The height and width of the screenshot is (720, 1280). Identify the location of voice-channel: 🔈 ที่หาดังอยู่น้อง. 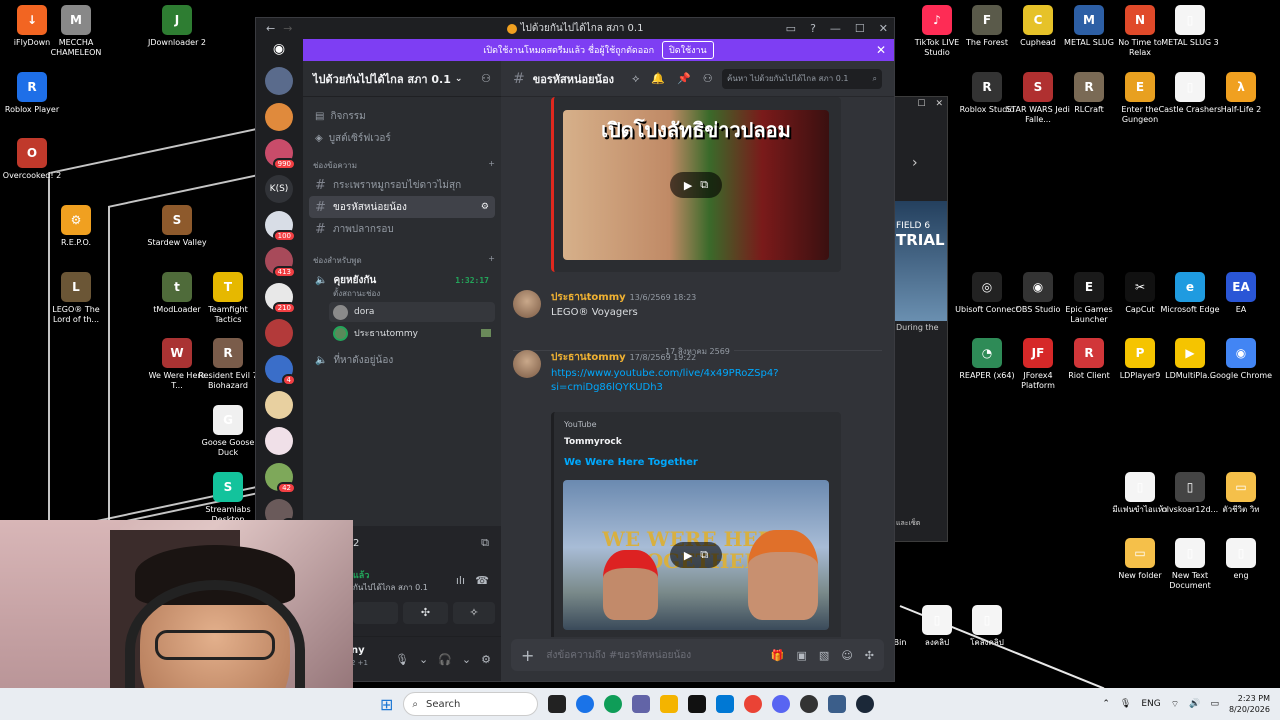
(402, 360).